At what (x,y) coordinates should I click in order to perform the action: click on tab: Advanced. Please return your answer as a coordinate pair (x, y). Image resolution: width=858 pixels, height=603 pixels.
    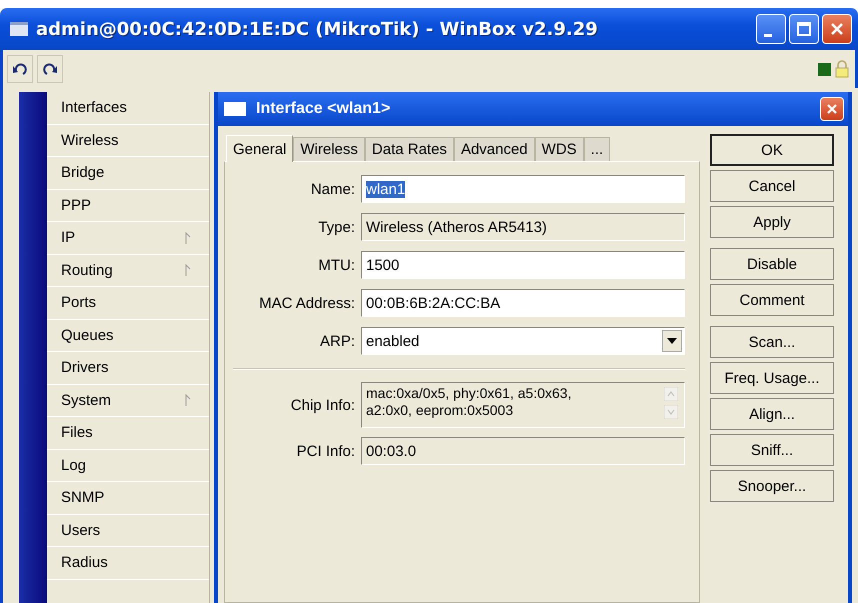
    Looking at the image, I should click on (494, 149).